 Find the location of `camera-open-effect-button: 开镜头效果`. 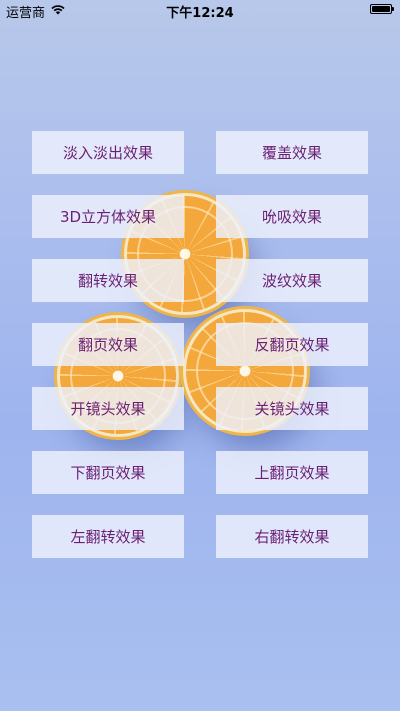

camera-open-effect-button: 开镜头效果 is located at coordinates (108, 408).